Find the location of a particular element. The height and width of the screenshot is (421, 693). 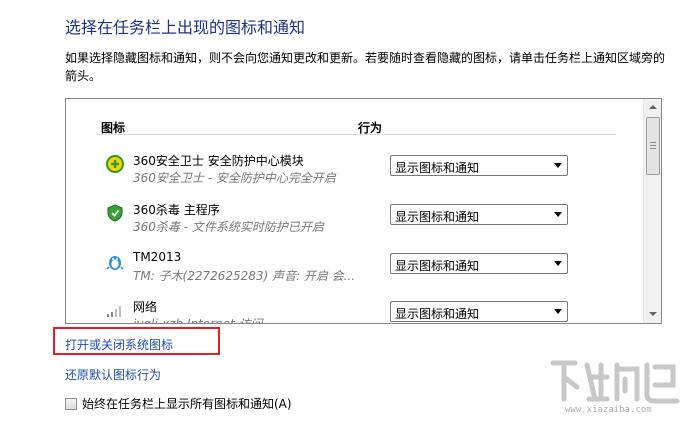

row-name: 网络 is located at coordinates (145, 307).